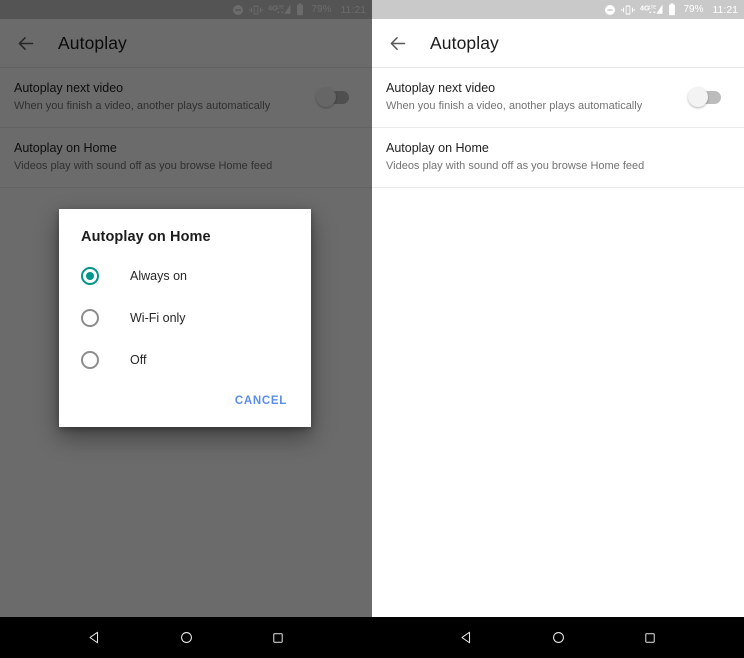  I want to click on svg-text: LTE, so click(653, 6).